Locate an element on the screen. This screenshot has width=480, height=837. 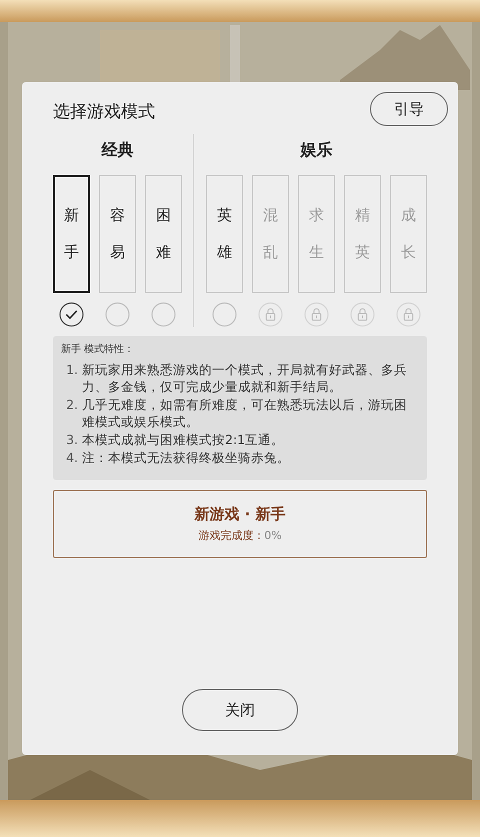
item-text: 新玩家用来熟悉游戏的一个模式，开局就有好武器、多兵力、多金钱，仅可完成少量成就和新手结局。 is located at coordinates (245, 378).